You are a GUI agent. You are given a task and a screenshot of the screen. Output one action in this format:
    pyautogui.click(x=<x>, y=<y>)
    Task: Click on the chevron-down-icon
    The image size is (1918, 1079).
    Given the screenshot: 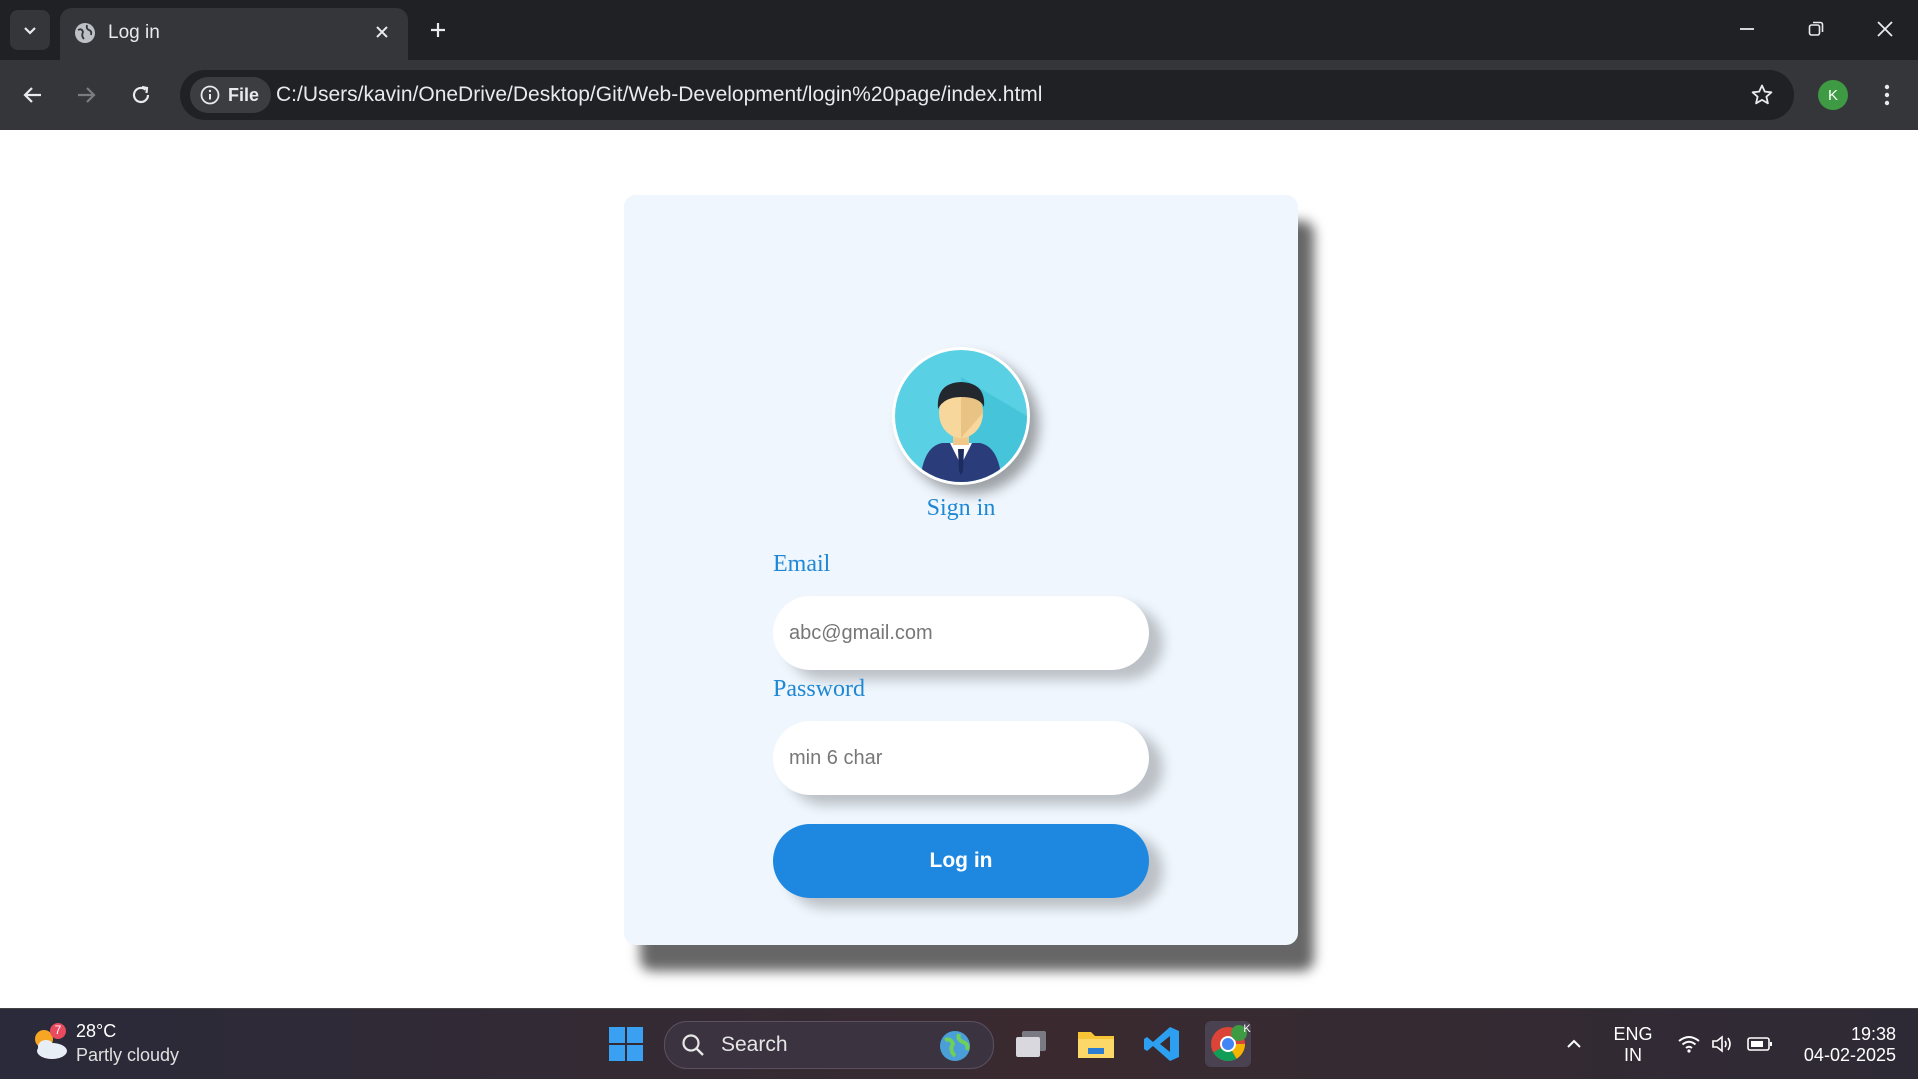 What is the action you would take?
    pyautogui.click(x=30, y=31)
    